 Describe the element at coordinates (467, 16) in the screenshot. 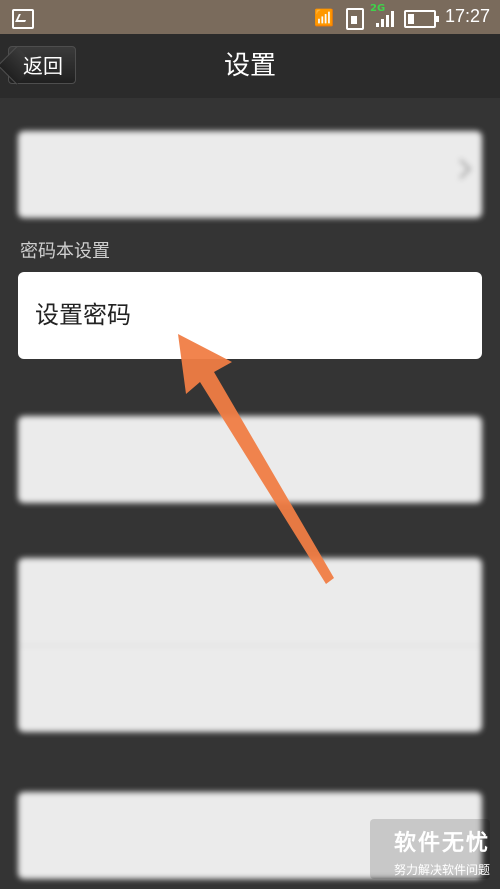

I see `status-time: 17:27` at that location.